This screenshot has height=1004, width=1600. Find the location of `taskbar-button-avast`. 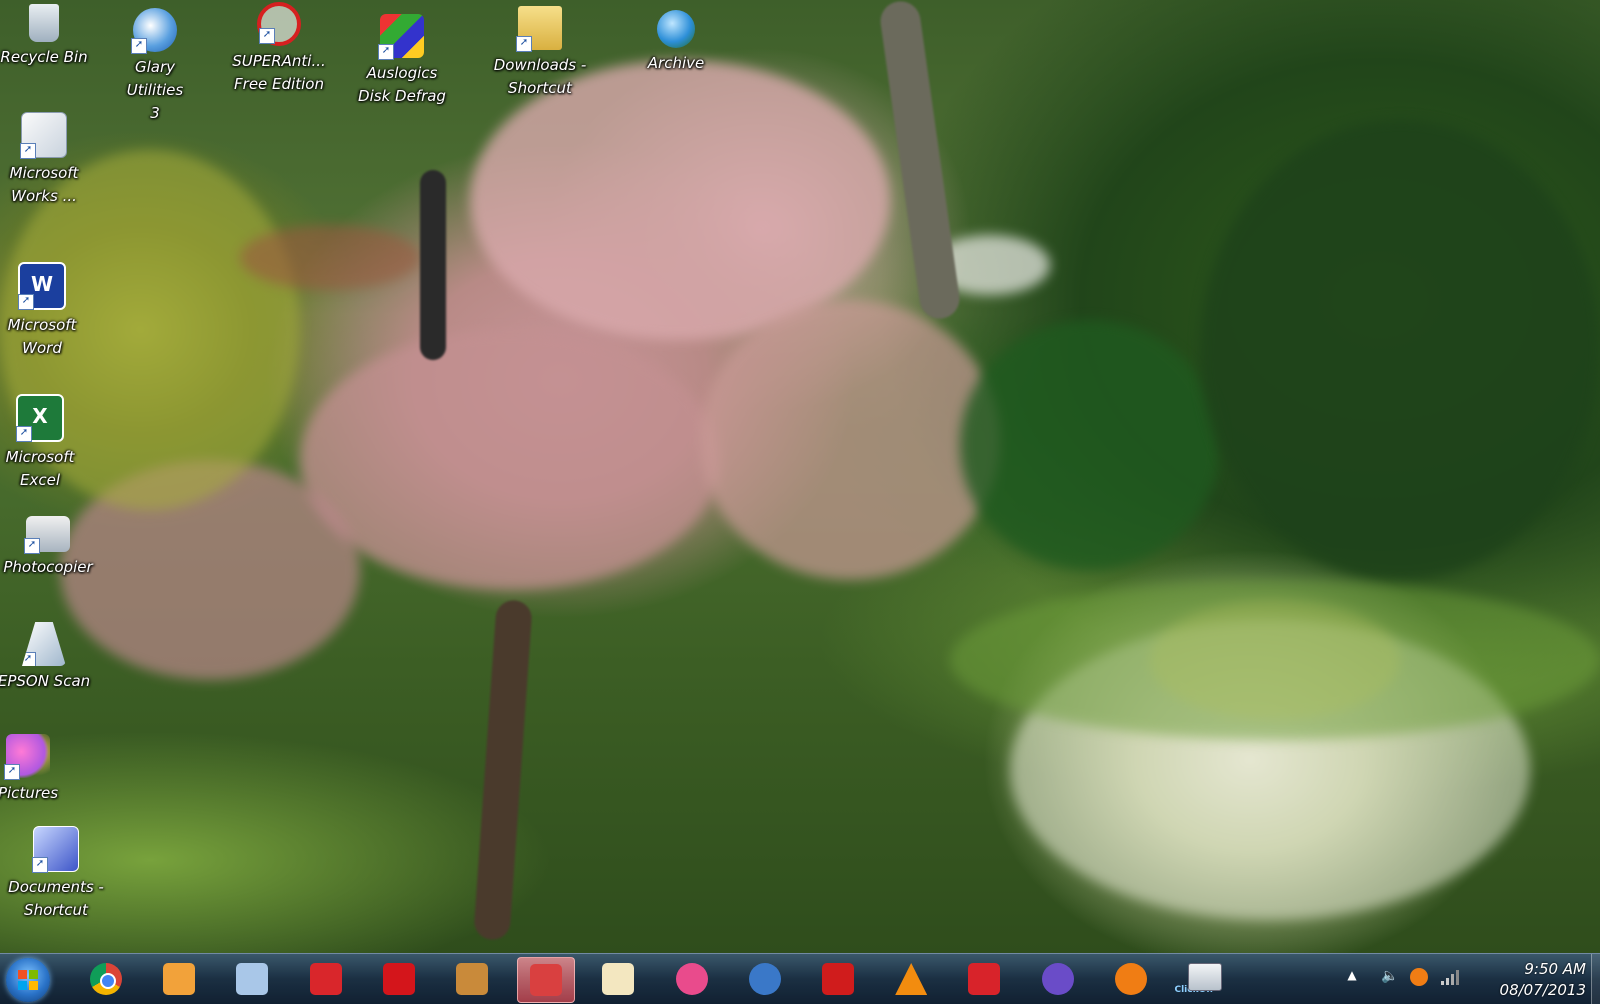

taskbar-button-avast is located at coordinates (1131, 979).